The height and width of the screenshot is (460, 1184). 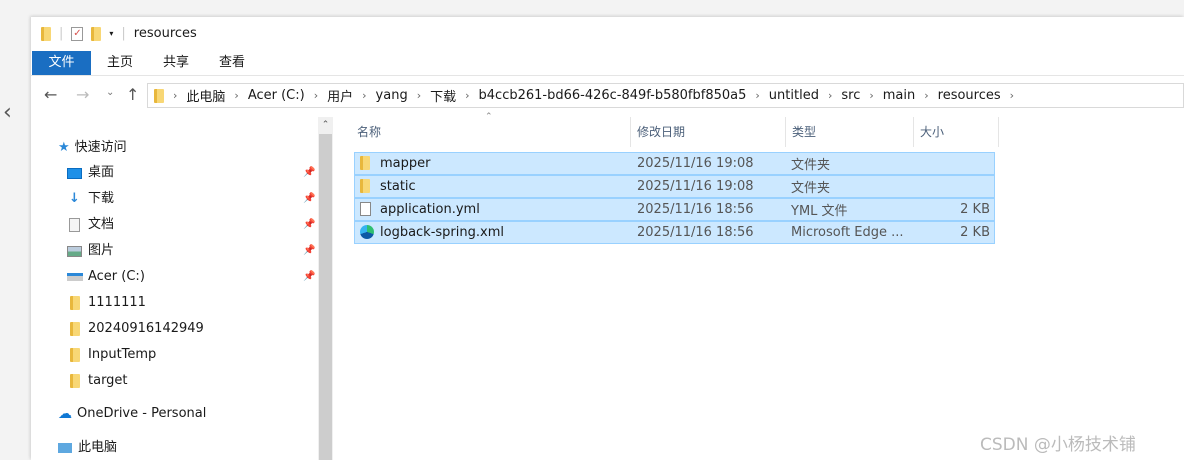 I want to click on watermark: CSDN @小杨技术铺, so click(x=1058, y=445).